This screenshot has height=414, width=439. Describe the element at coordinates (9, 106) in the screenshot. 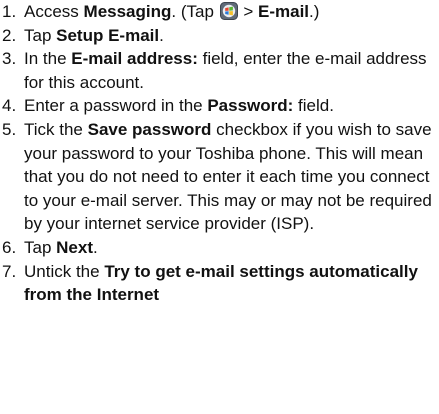

I see `step-number: 4.` at that location.